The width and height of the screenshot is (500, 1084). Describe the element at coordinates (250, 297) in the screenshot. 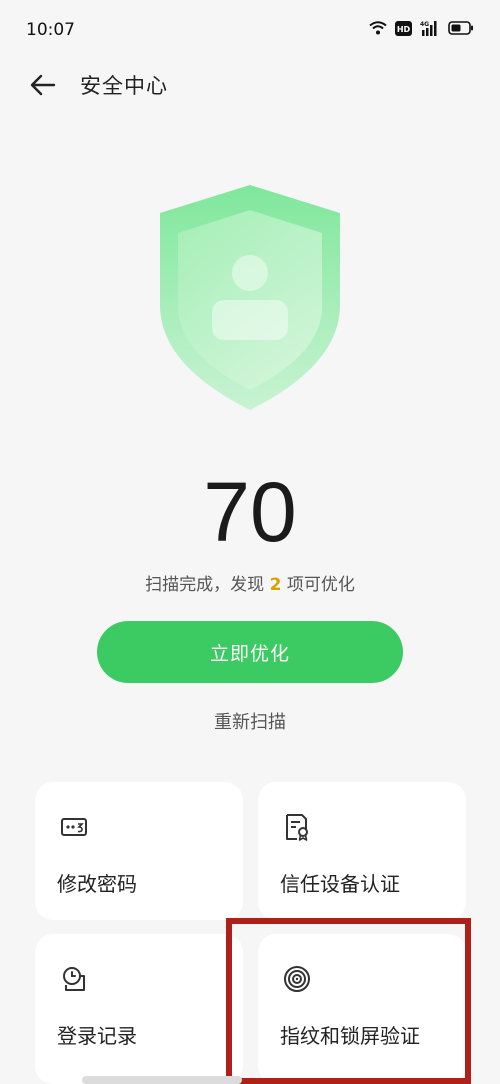

I see `shield-icon` at that location.